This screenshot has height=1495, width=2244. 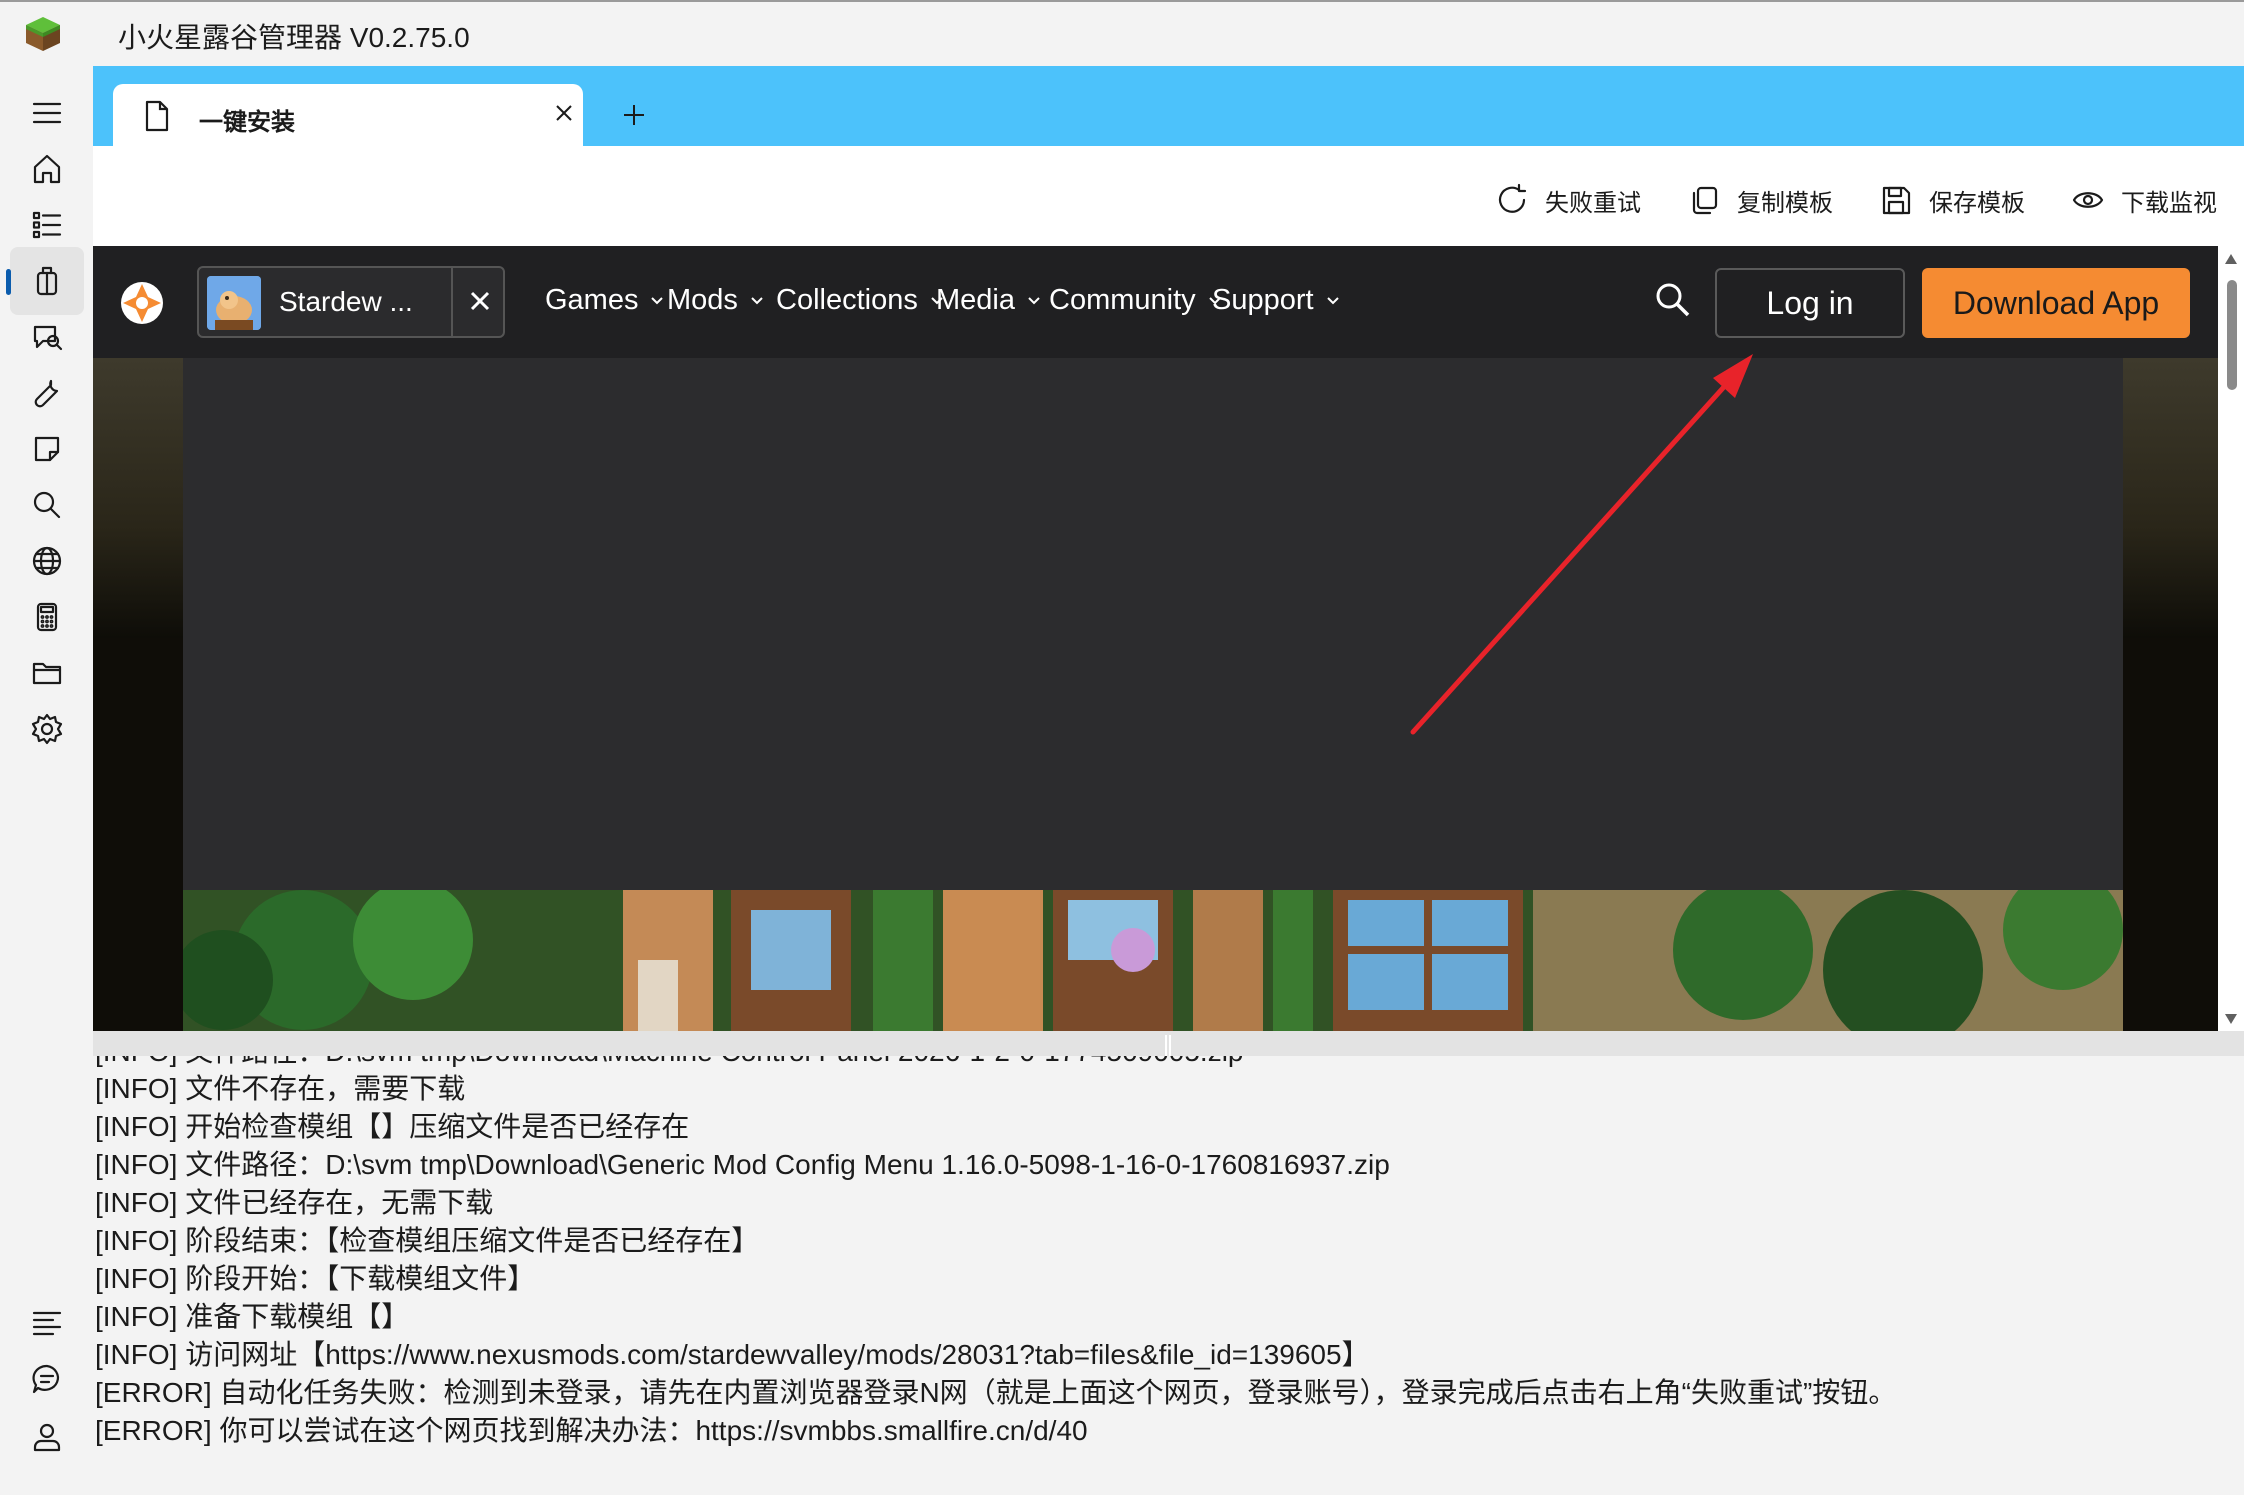 I want to click on log-line: [INFO] 准备下载模组【】, so click(x=252, y=1316).